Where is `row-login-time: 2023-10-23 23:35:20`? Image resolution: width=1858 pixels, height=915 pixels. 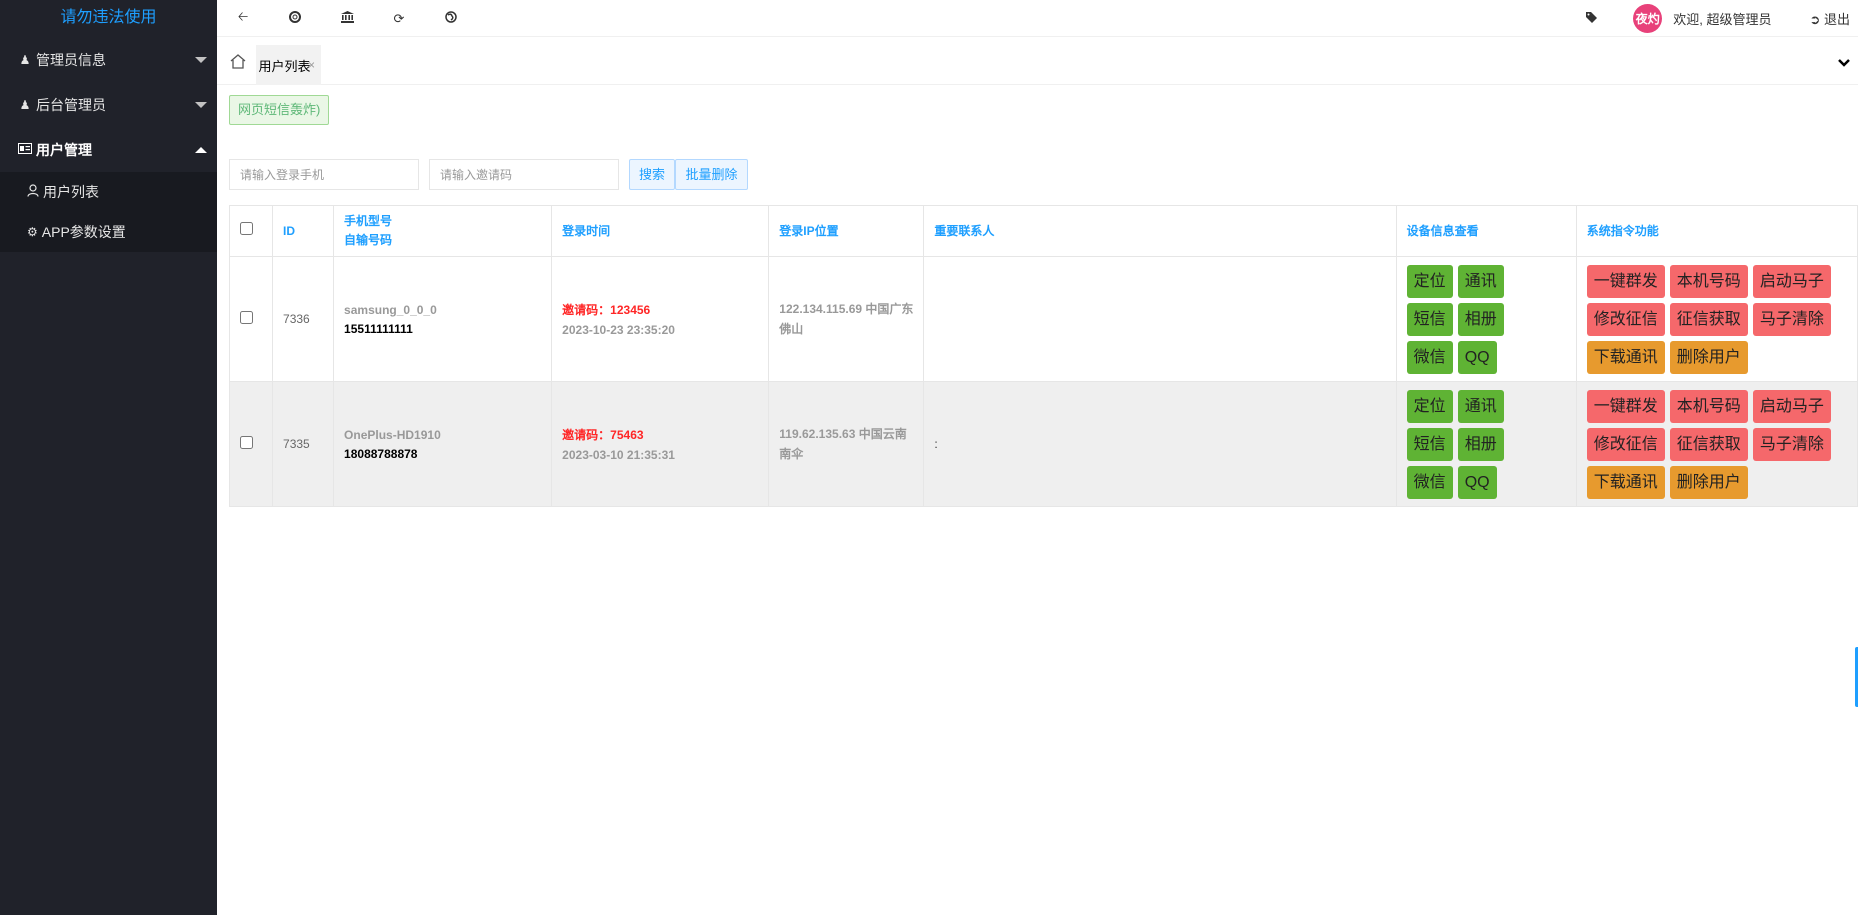
row-login-time: 2023-10-23 23:35:20 is located at coordinates (618, 330).